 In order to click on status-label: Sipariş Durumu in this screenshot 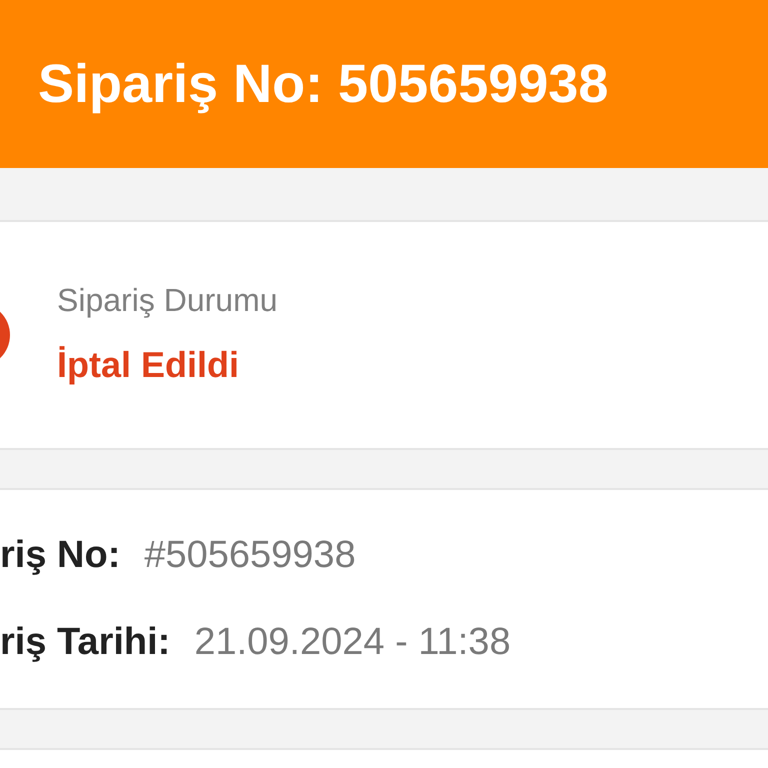, I will do `click(167, 300)`.